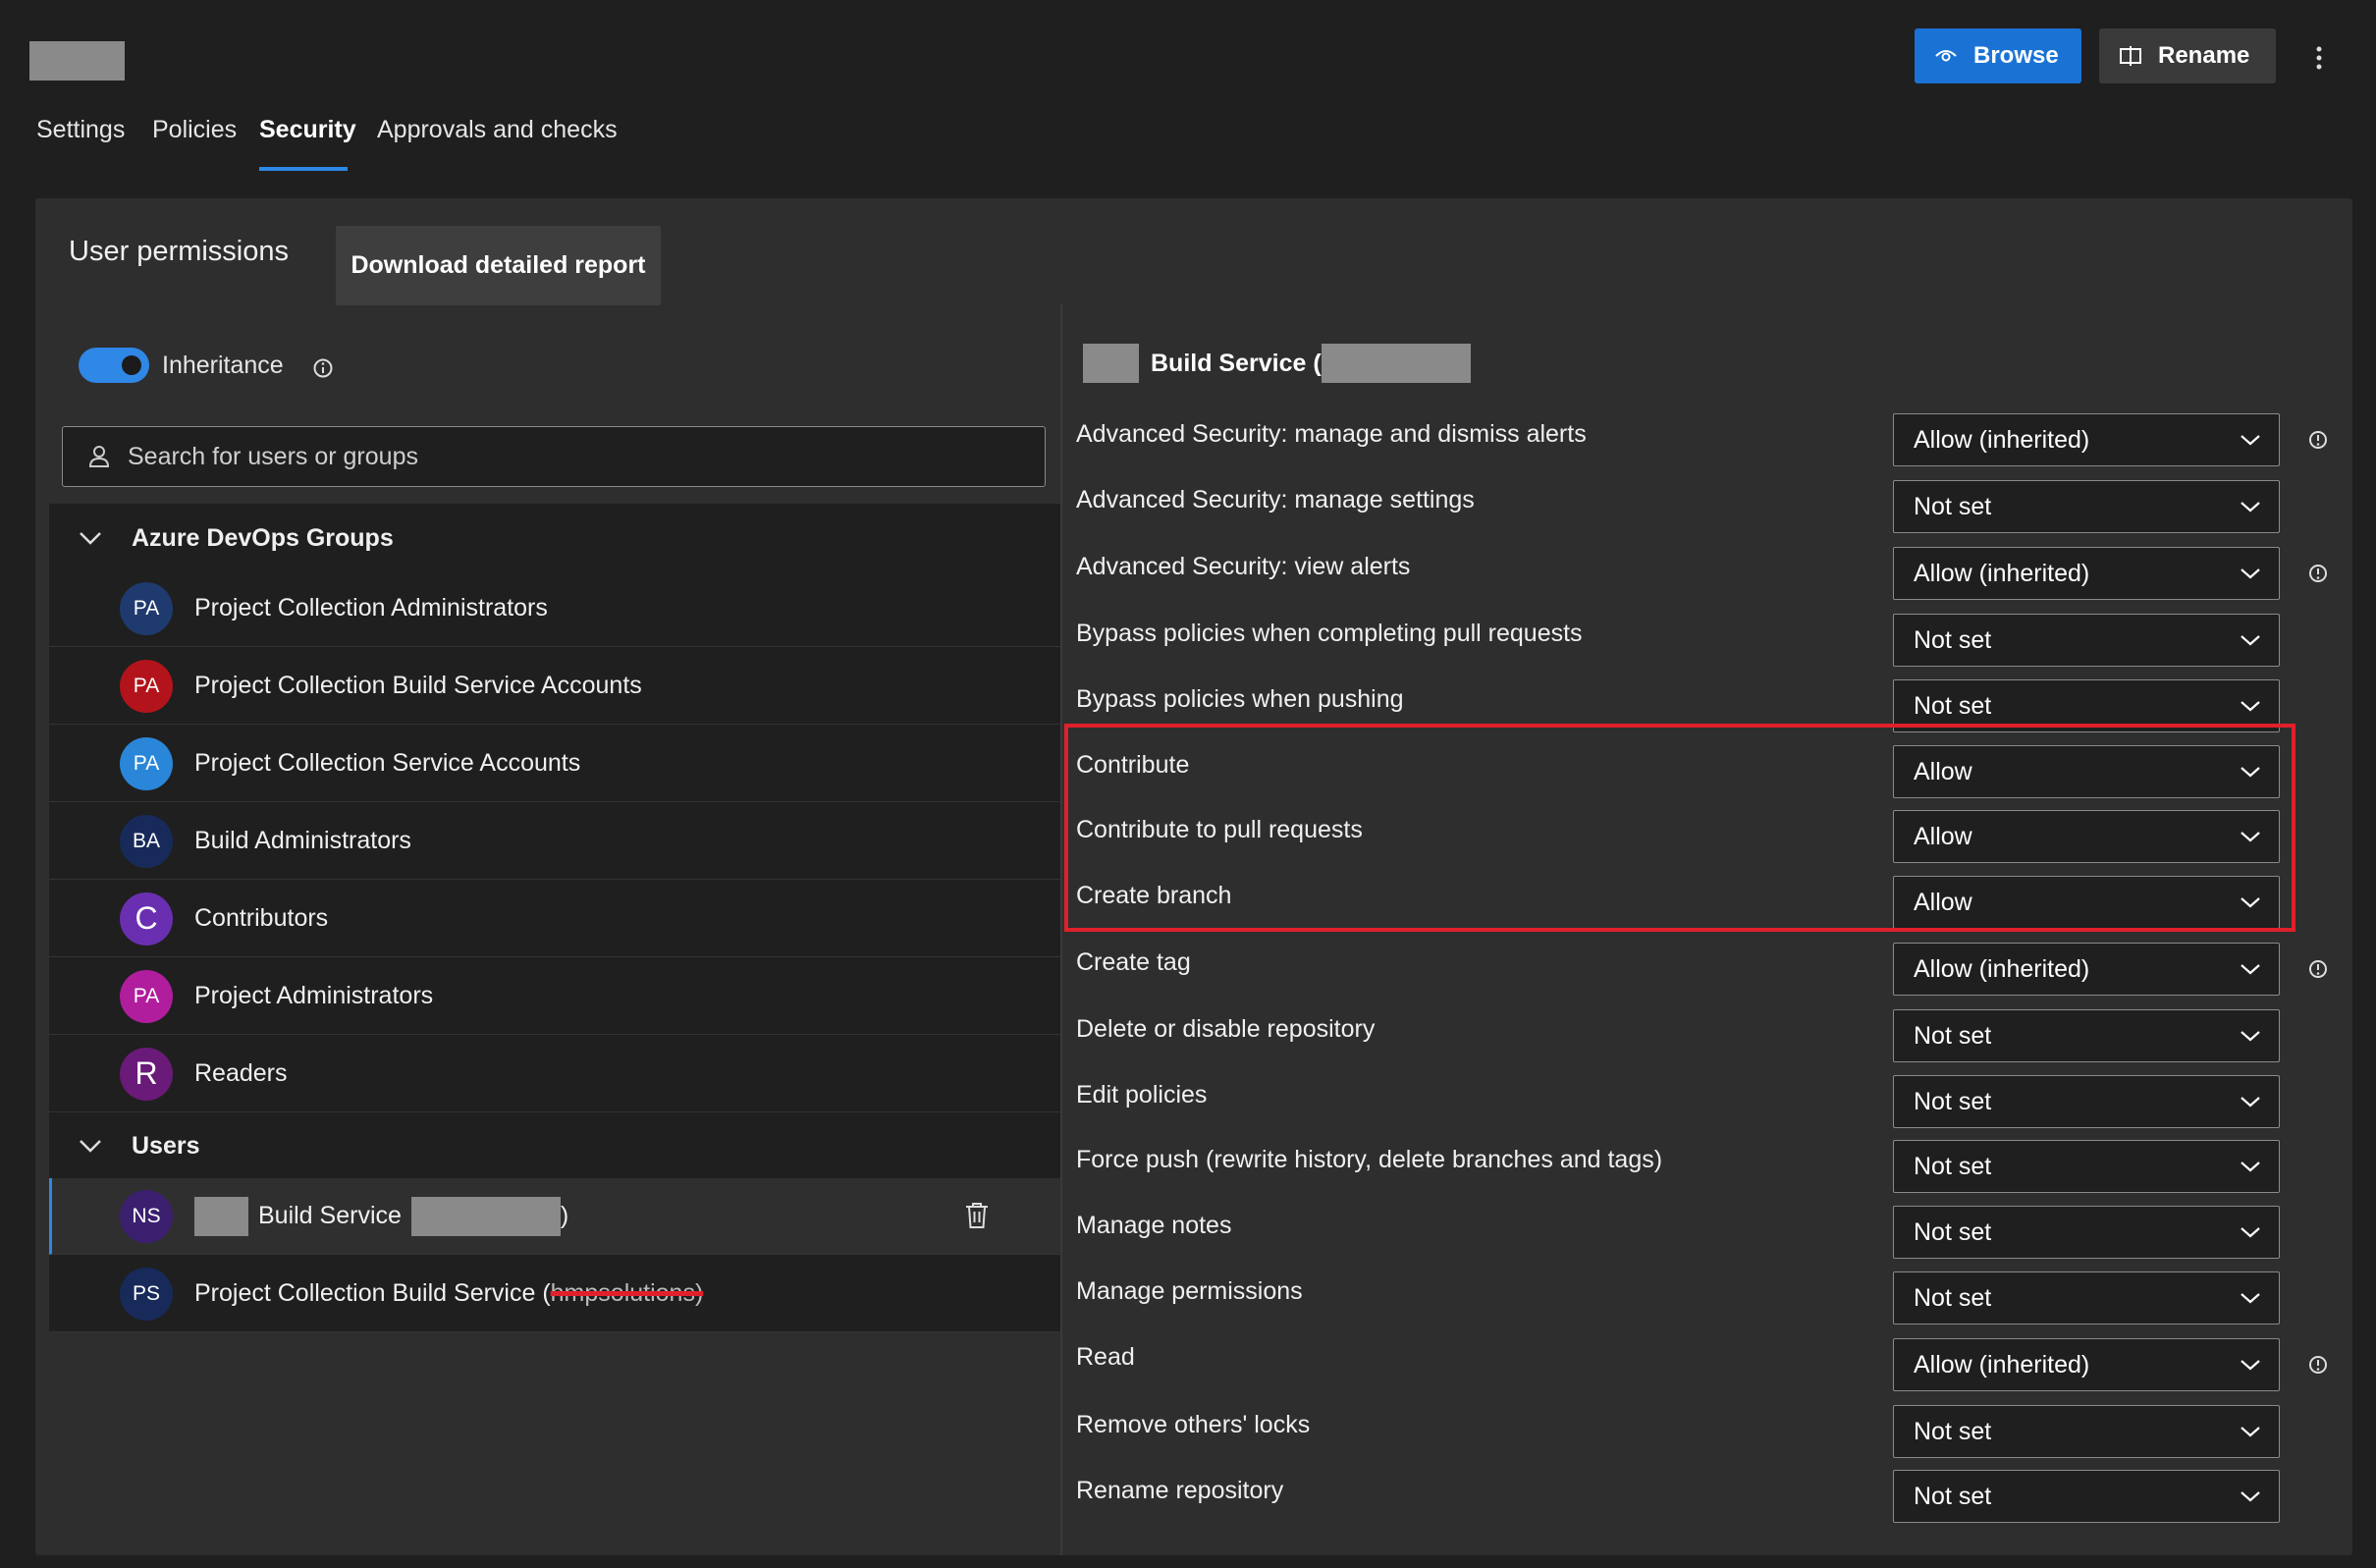  Describe the element at coordinates (555, 919) in the screenshot. I see `list-item: C Contributors` at that location.